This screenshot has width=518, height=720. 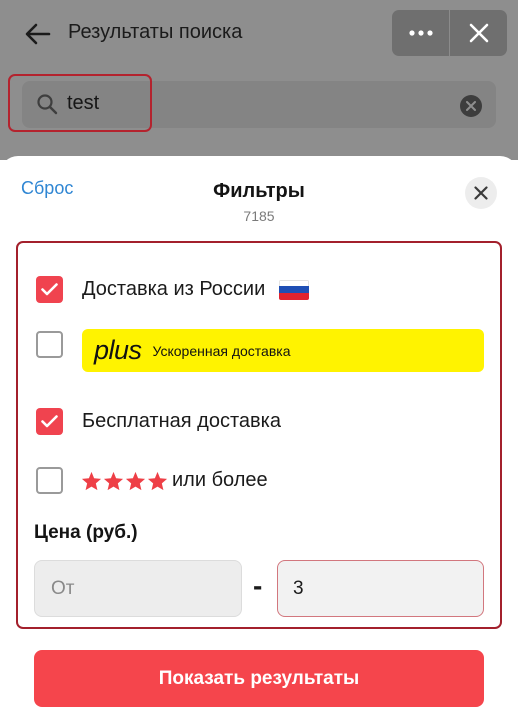 I want to click on rating-stars, so click(x=125, y=481).